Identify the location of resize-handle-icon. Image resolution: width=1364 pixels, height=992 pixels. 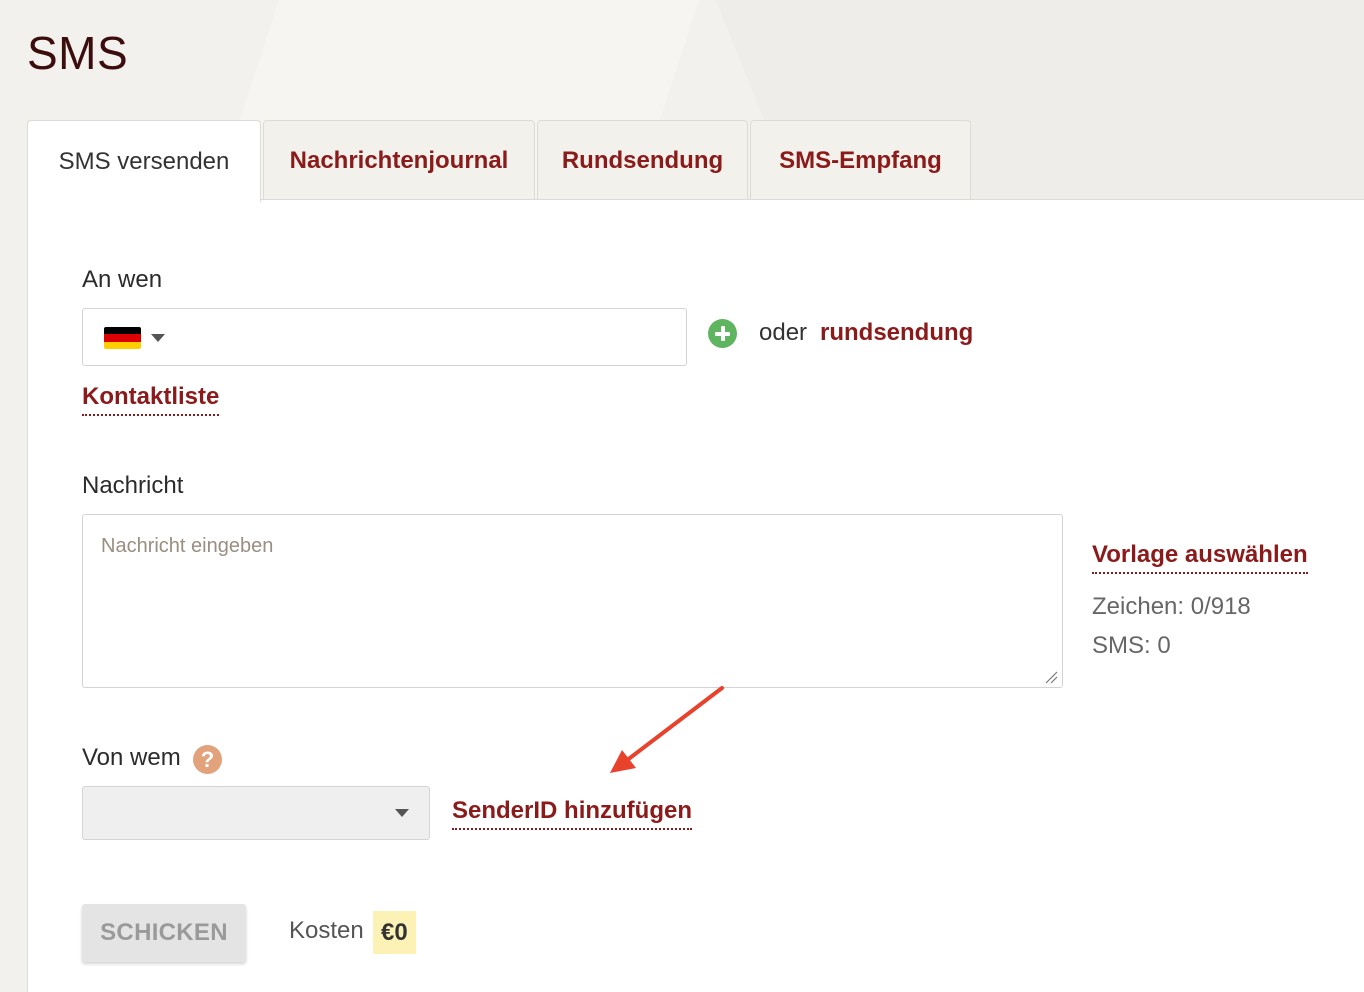
(1051, 677).